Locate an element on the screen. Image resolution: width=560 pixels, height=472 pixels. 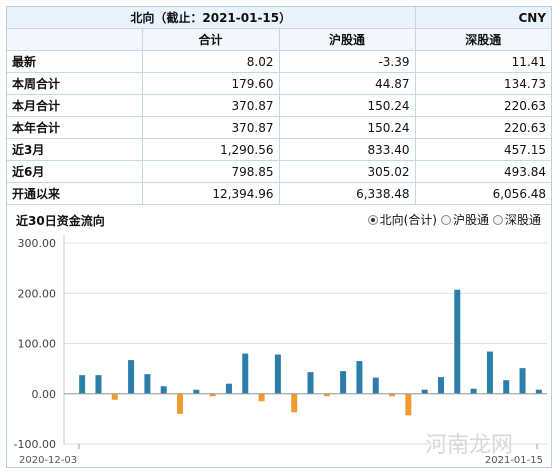
y-tick-label: 300.00 is located at coordinates (37, 243).